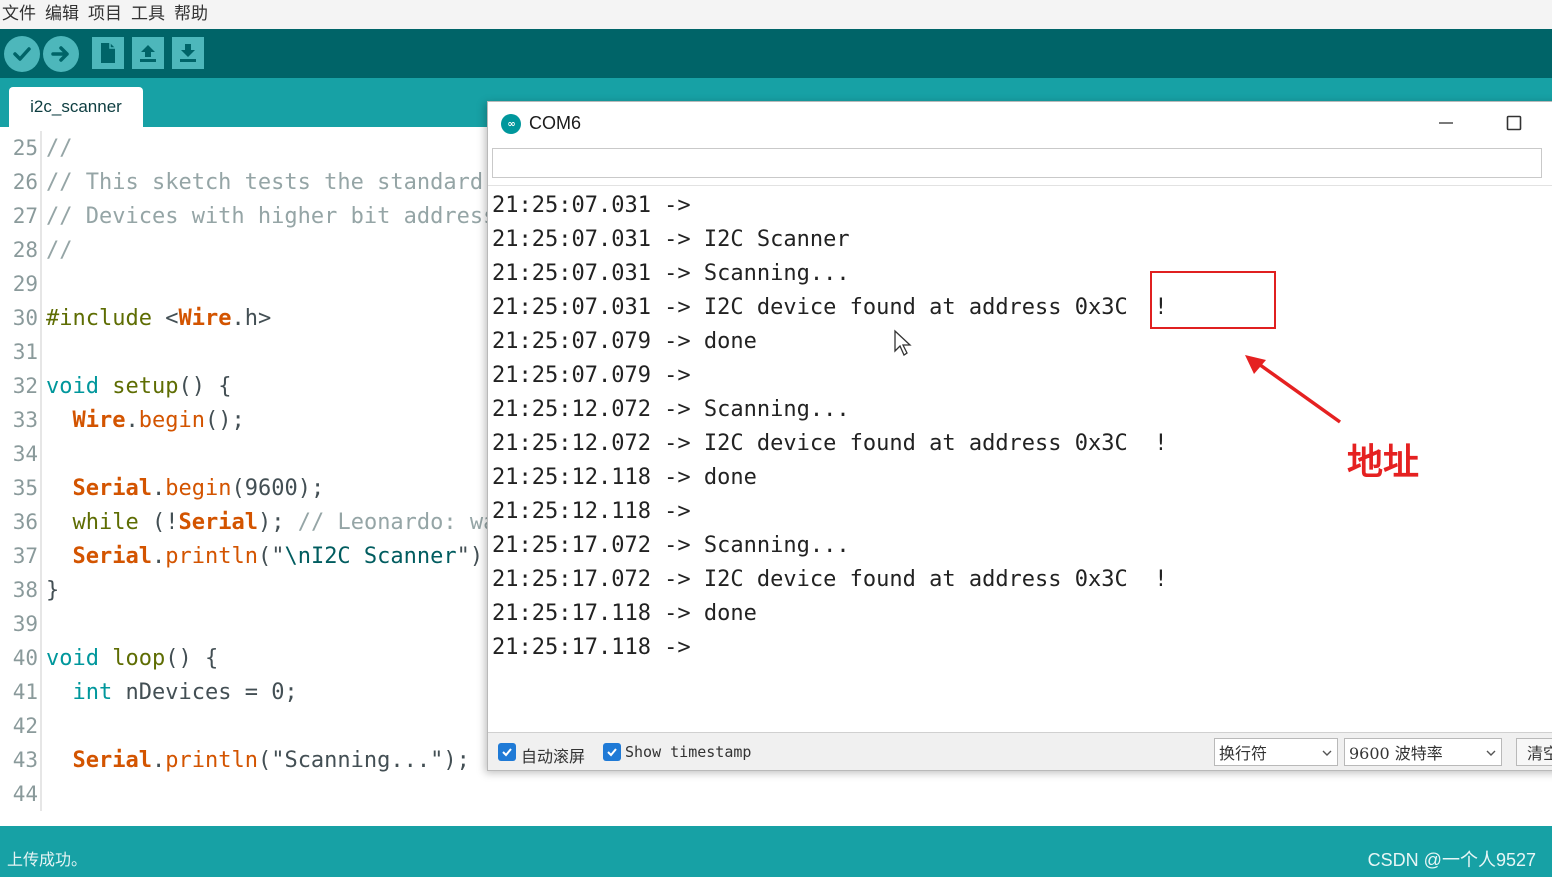 The image size is (1552, 877). What do you see at coordinates (903, 342) in the screenshot?
I see `mouse-cursor-icon` at bounding box center [903, 342].